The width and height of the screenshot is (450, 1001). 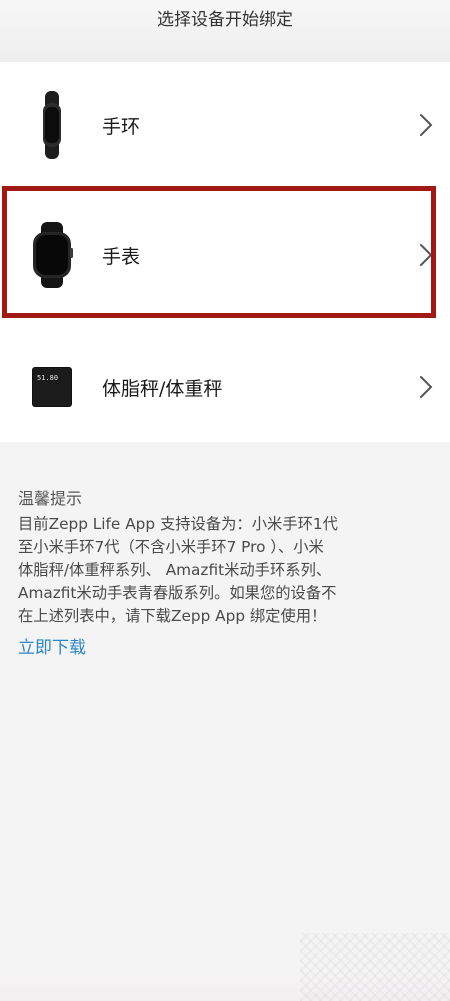 I want to click on notice-line: 体脂秤/体重秤系列、 Amazfit米动手环系列、, so click(x=175, y=570).